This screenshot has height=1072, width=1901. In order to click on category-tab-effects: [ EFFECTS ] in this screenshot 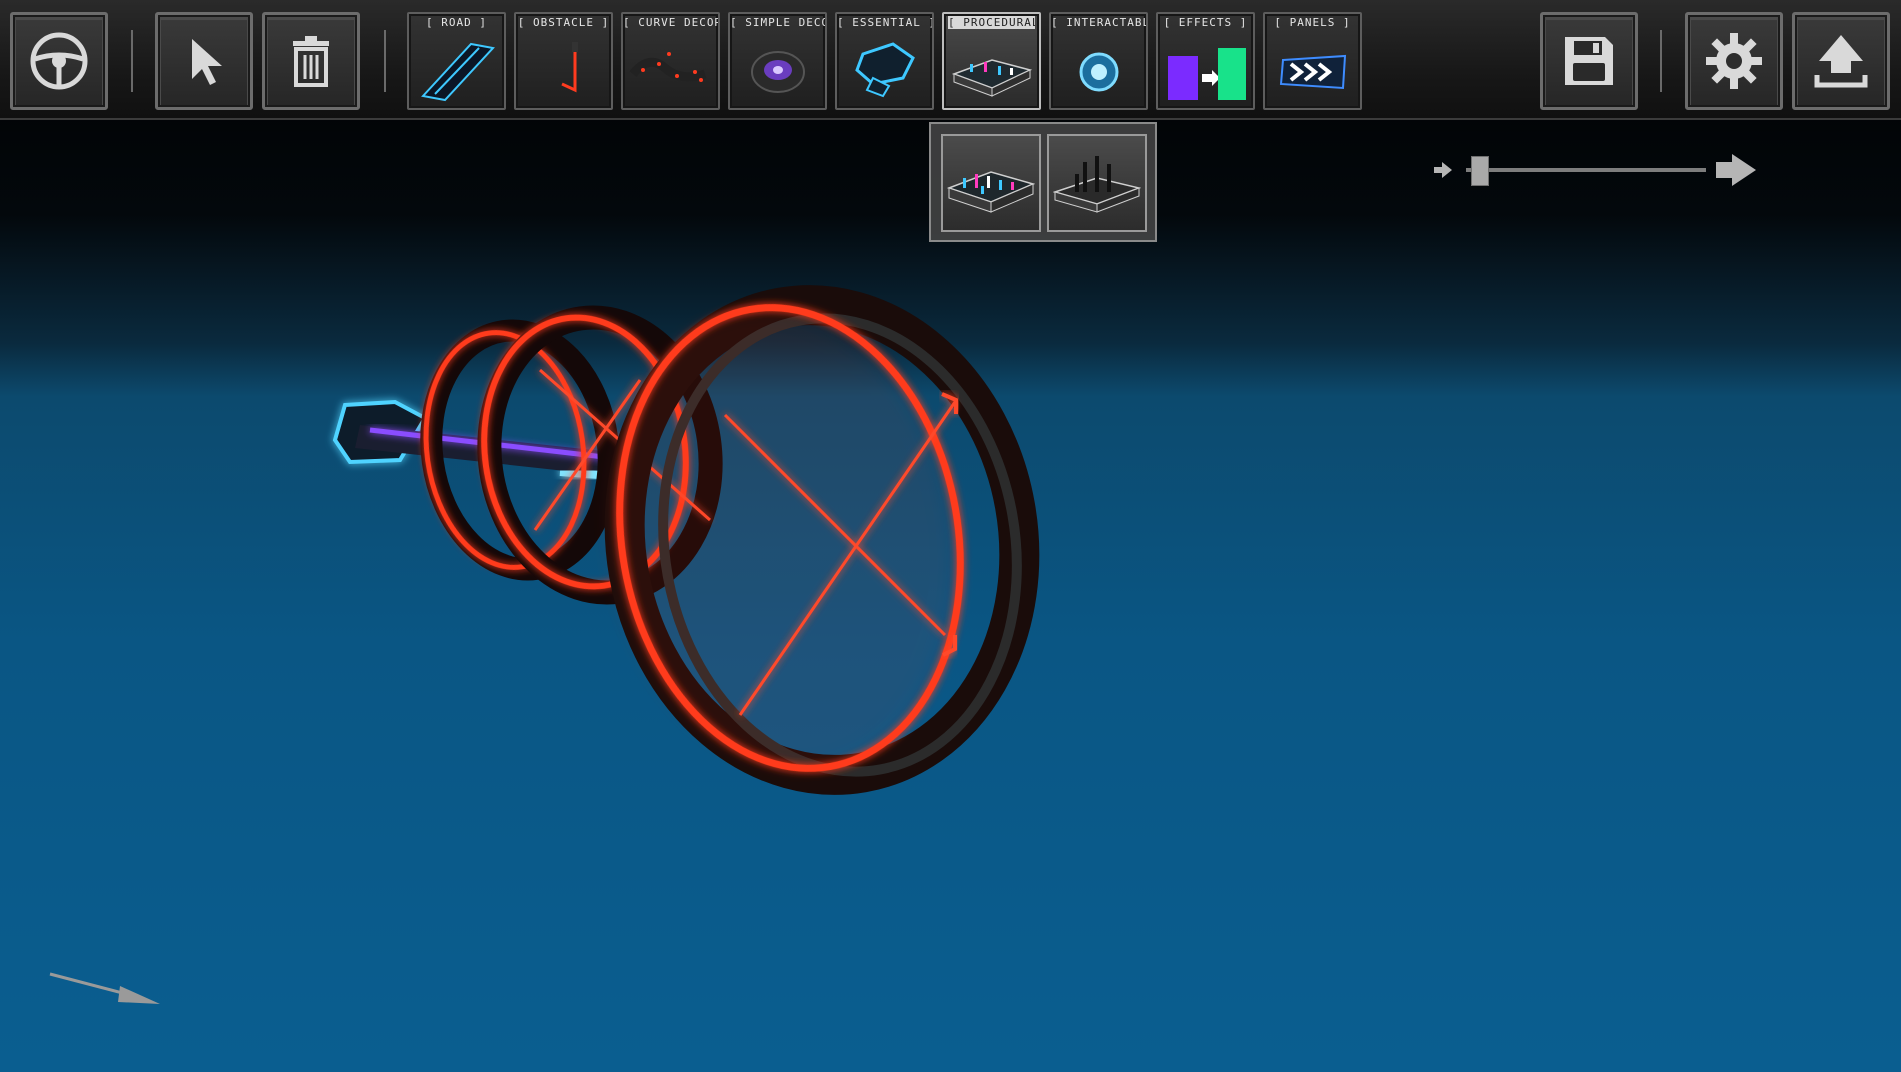, I will do `click(1205, 61)`.